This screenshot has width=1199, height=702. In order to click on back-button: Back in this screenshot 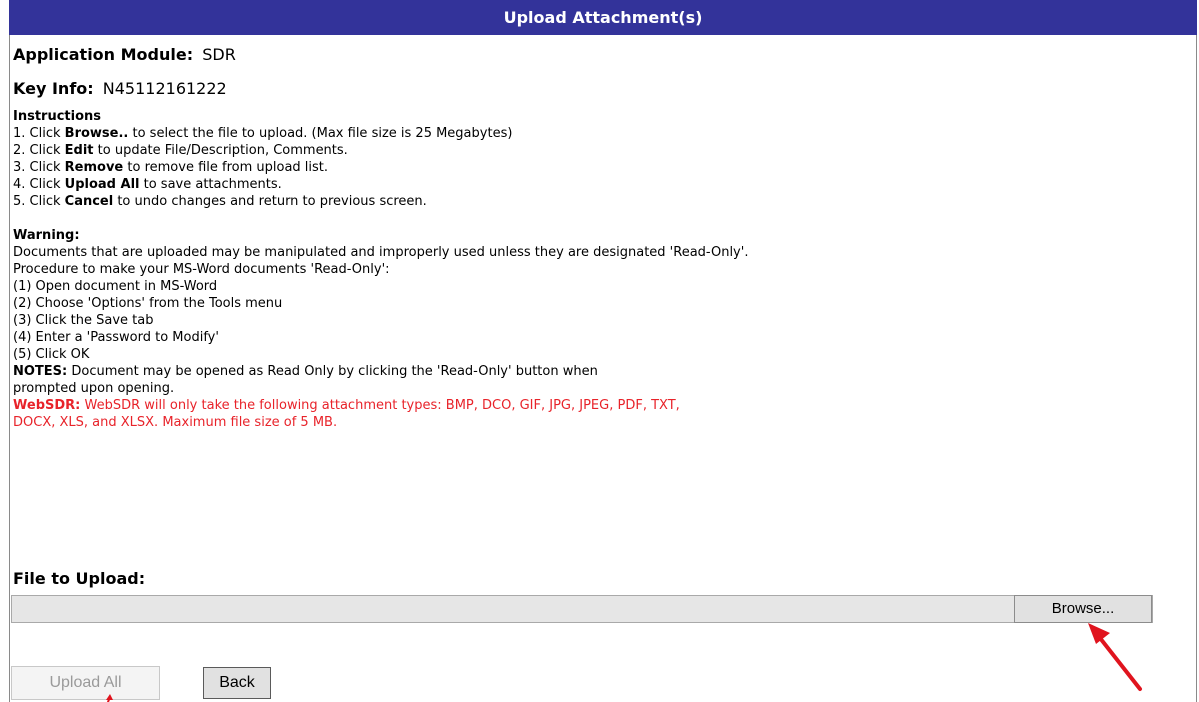, I will do `click(237, 683)`.